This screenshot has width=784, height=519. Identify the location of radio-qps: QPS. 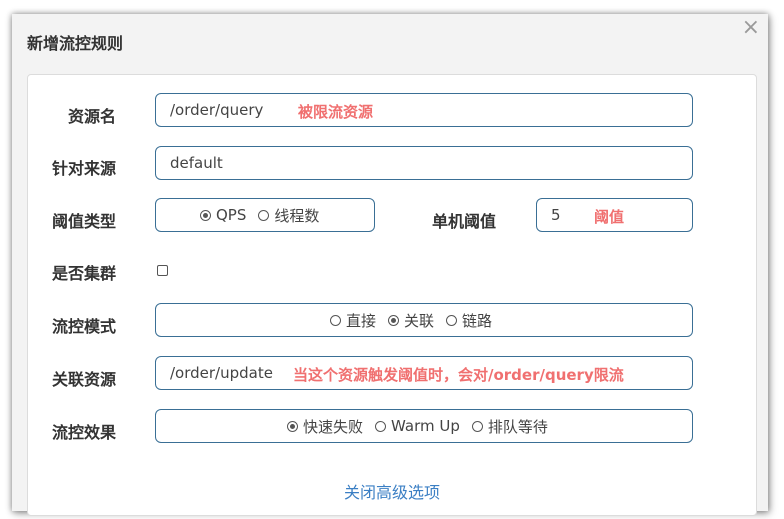
(223, 215).